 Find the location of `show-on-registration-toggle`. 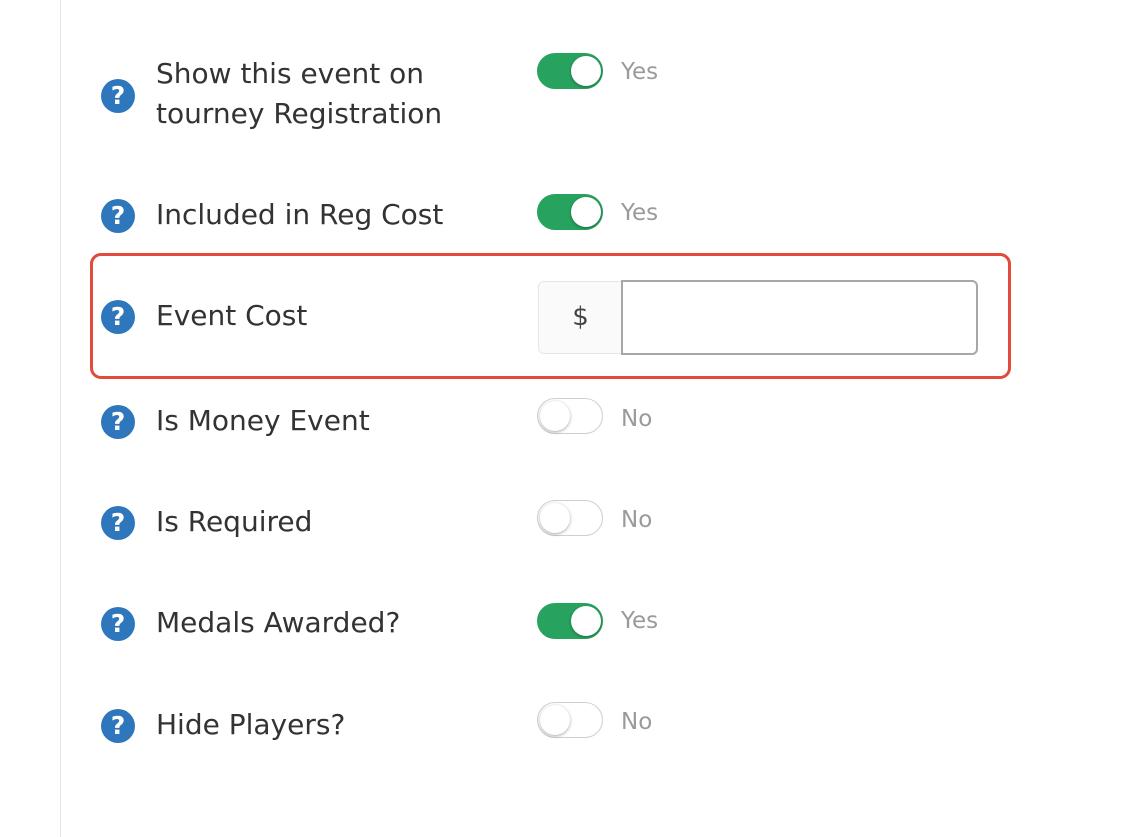

show-on-registration-toggle is located at coordinates (570, 71).